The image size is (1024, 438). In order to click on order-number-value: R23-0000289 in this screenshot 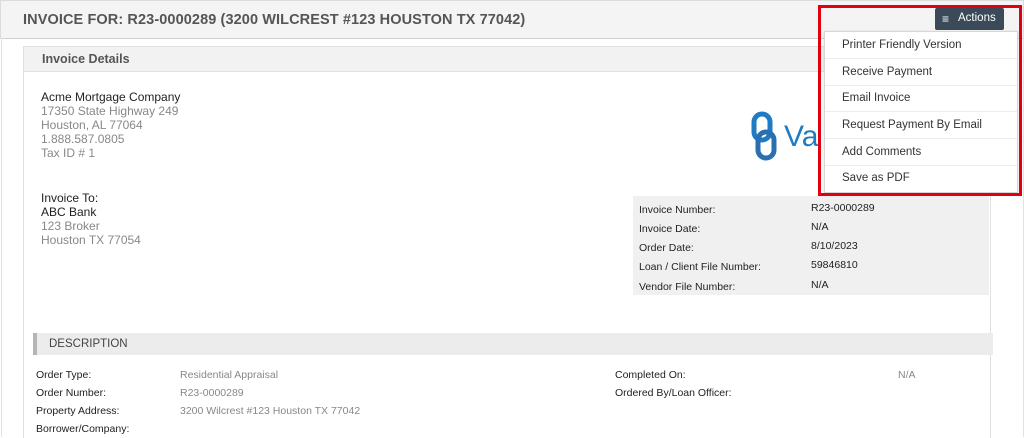, I will do `click(212, 393)`.